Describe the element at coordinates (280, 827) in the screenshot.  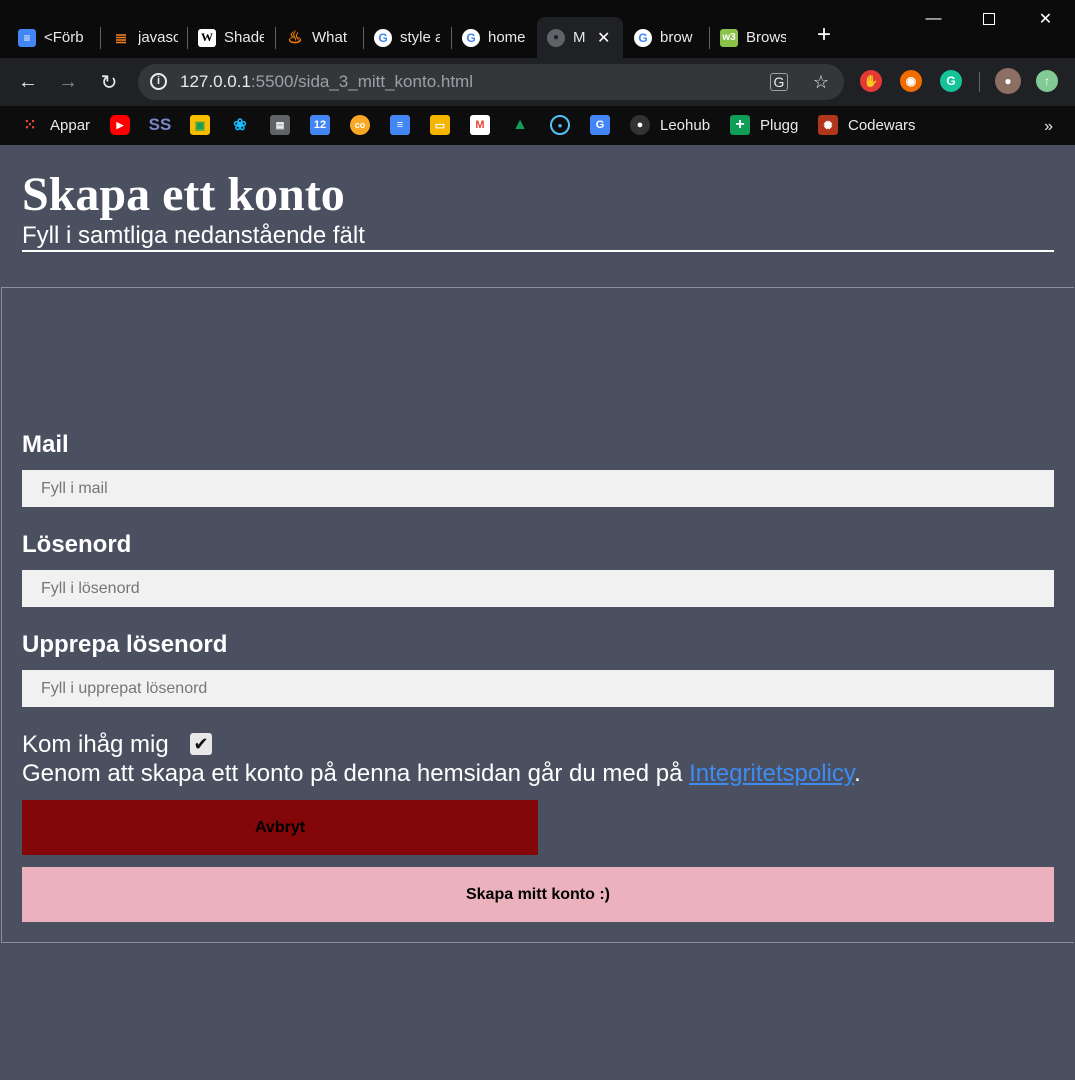
I see `cancel-button: Avbryt` at that location.